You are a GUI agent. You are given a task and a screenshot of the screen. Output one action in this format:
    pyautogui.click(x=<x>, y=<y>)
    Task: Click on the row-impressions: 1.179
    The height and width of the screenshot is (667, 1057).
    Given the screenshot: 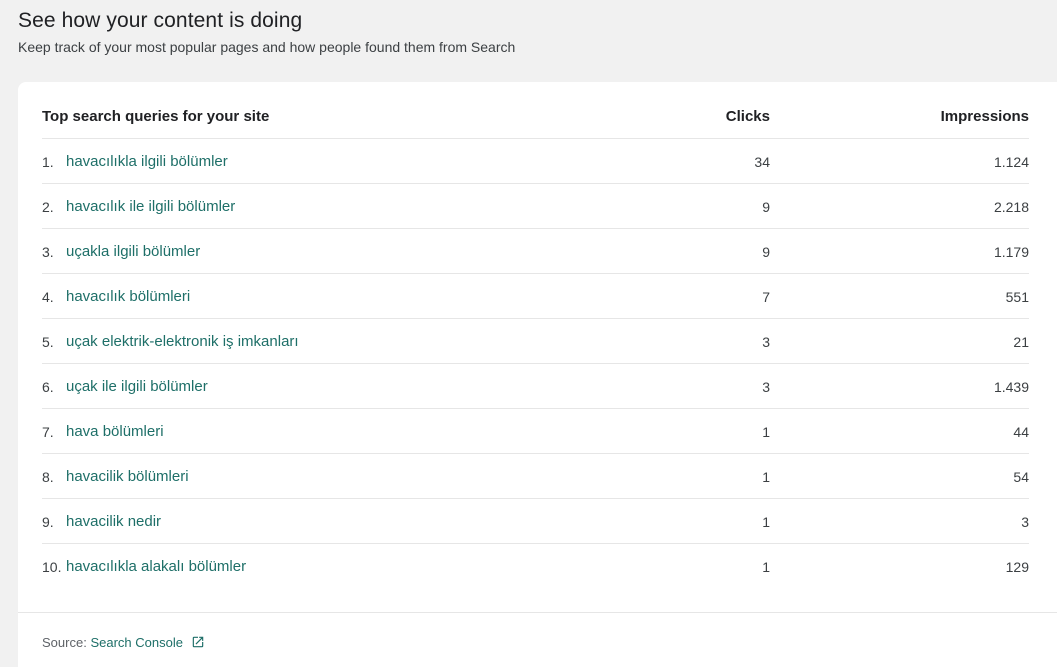 What is the action you would take?
    pyautogui.click(x=1011, y=252)
    